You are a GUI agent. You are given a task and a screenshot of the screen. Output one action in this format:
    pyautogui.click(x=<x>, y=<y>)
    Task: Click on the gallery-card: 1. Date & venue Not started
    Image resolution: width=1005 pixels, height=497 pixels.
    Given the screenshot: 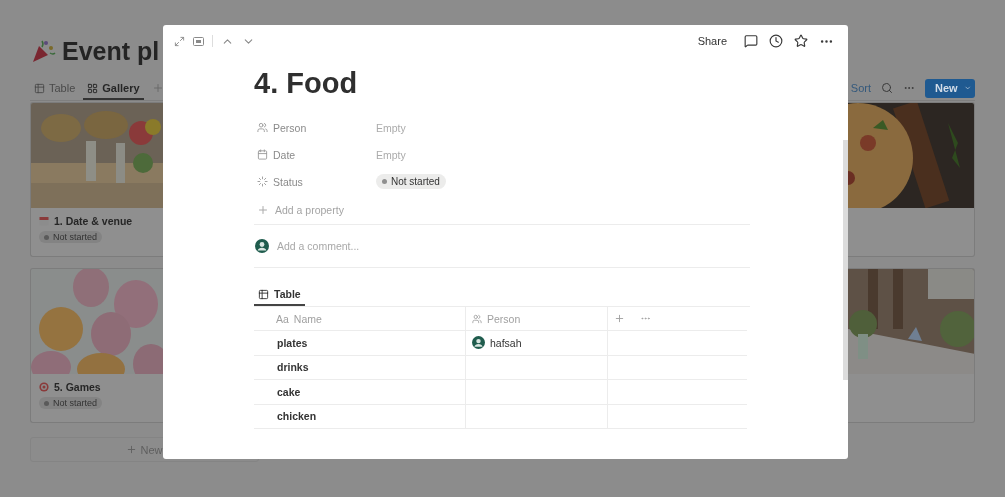 What is the action you would take?
    pyautogui.click(x=96, y=179)
    